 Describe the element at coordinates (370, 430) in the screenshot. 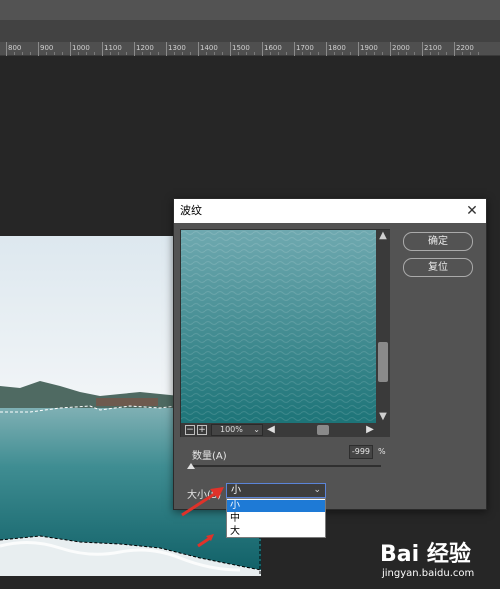

I see `scroll-right-icon: ▶` at that location.